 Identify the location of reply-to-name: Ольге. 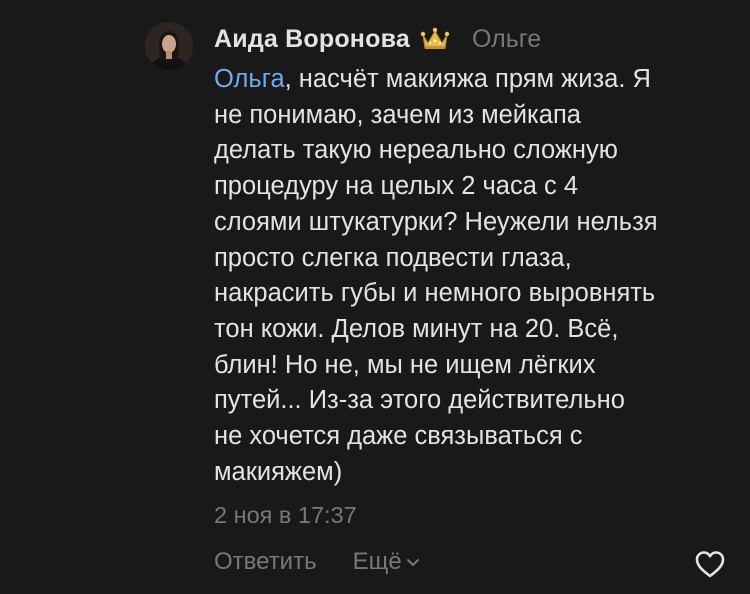
(506, 39).